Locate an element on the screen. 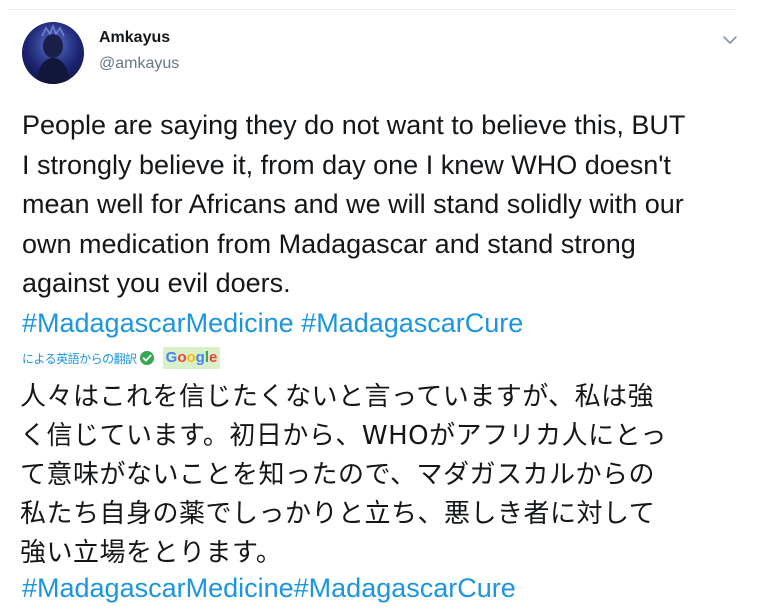  google-letter: g is located at coordinates (200, 357).